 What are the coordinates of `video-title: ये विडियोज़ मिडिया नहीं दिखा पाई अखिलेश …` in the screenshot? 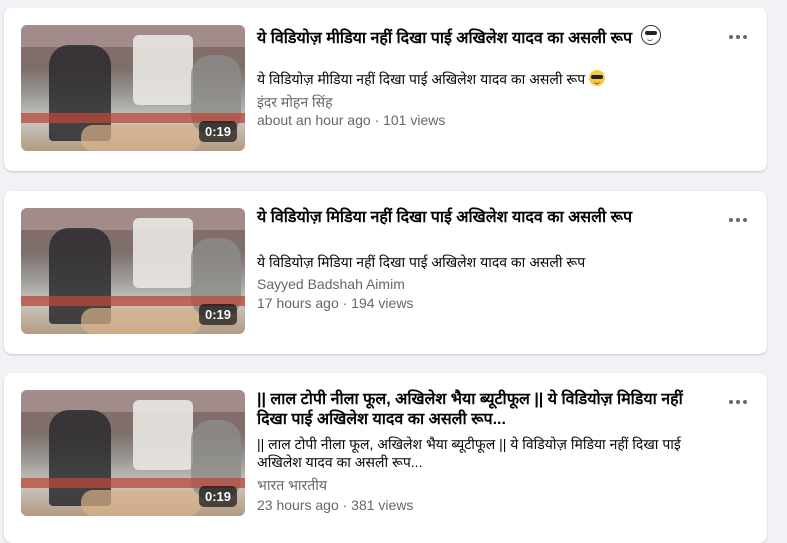 It's located at (477, 218).